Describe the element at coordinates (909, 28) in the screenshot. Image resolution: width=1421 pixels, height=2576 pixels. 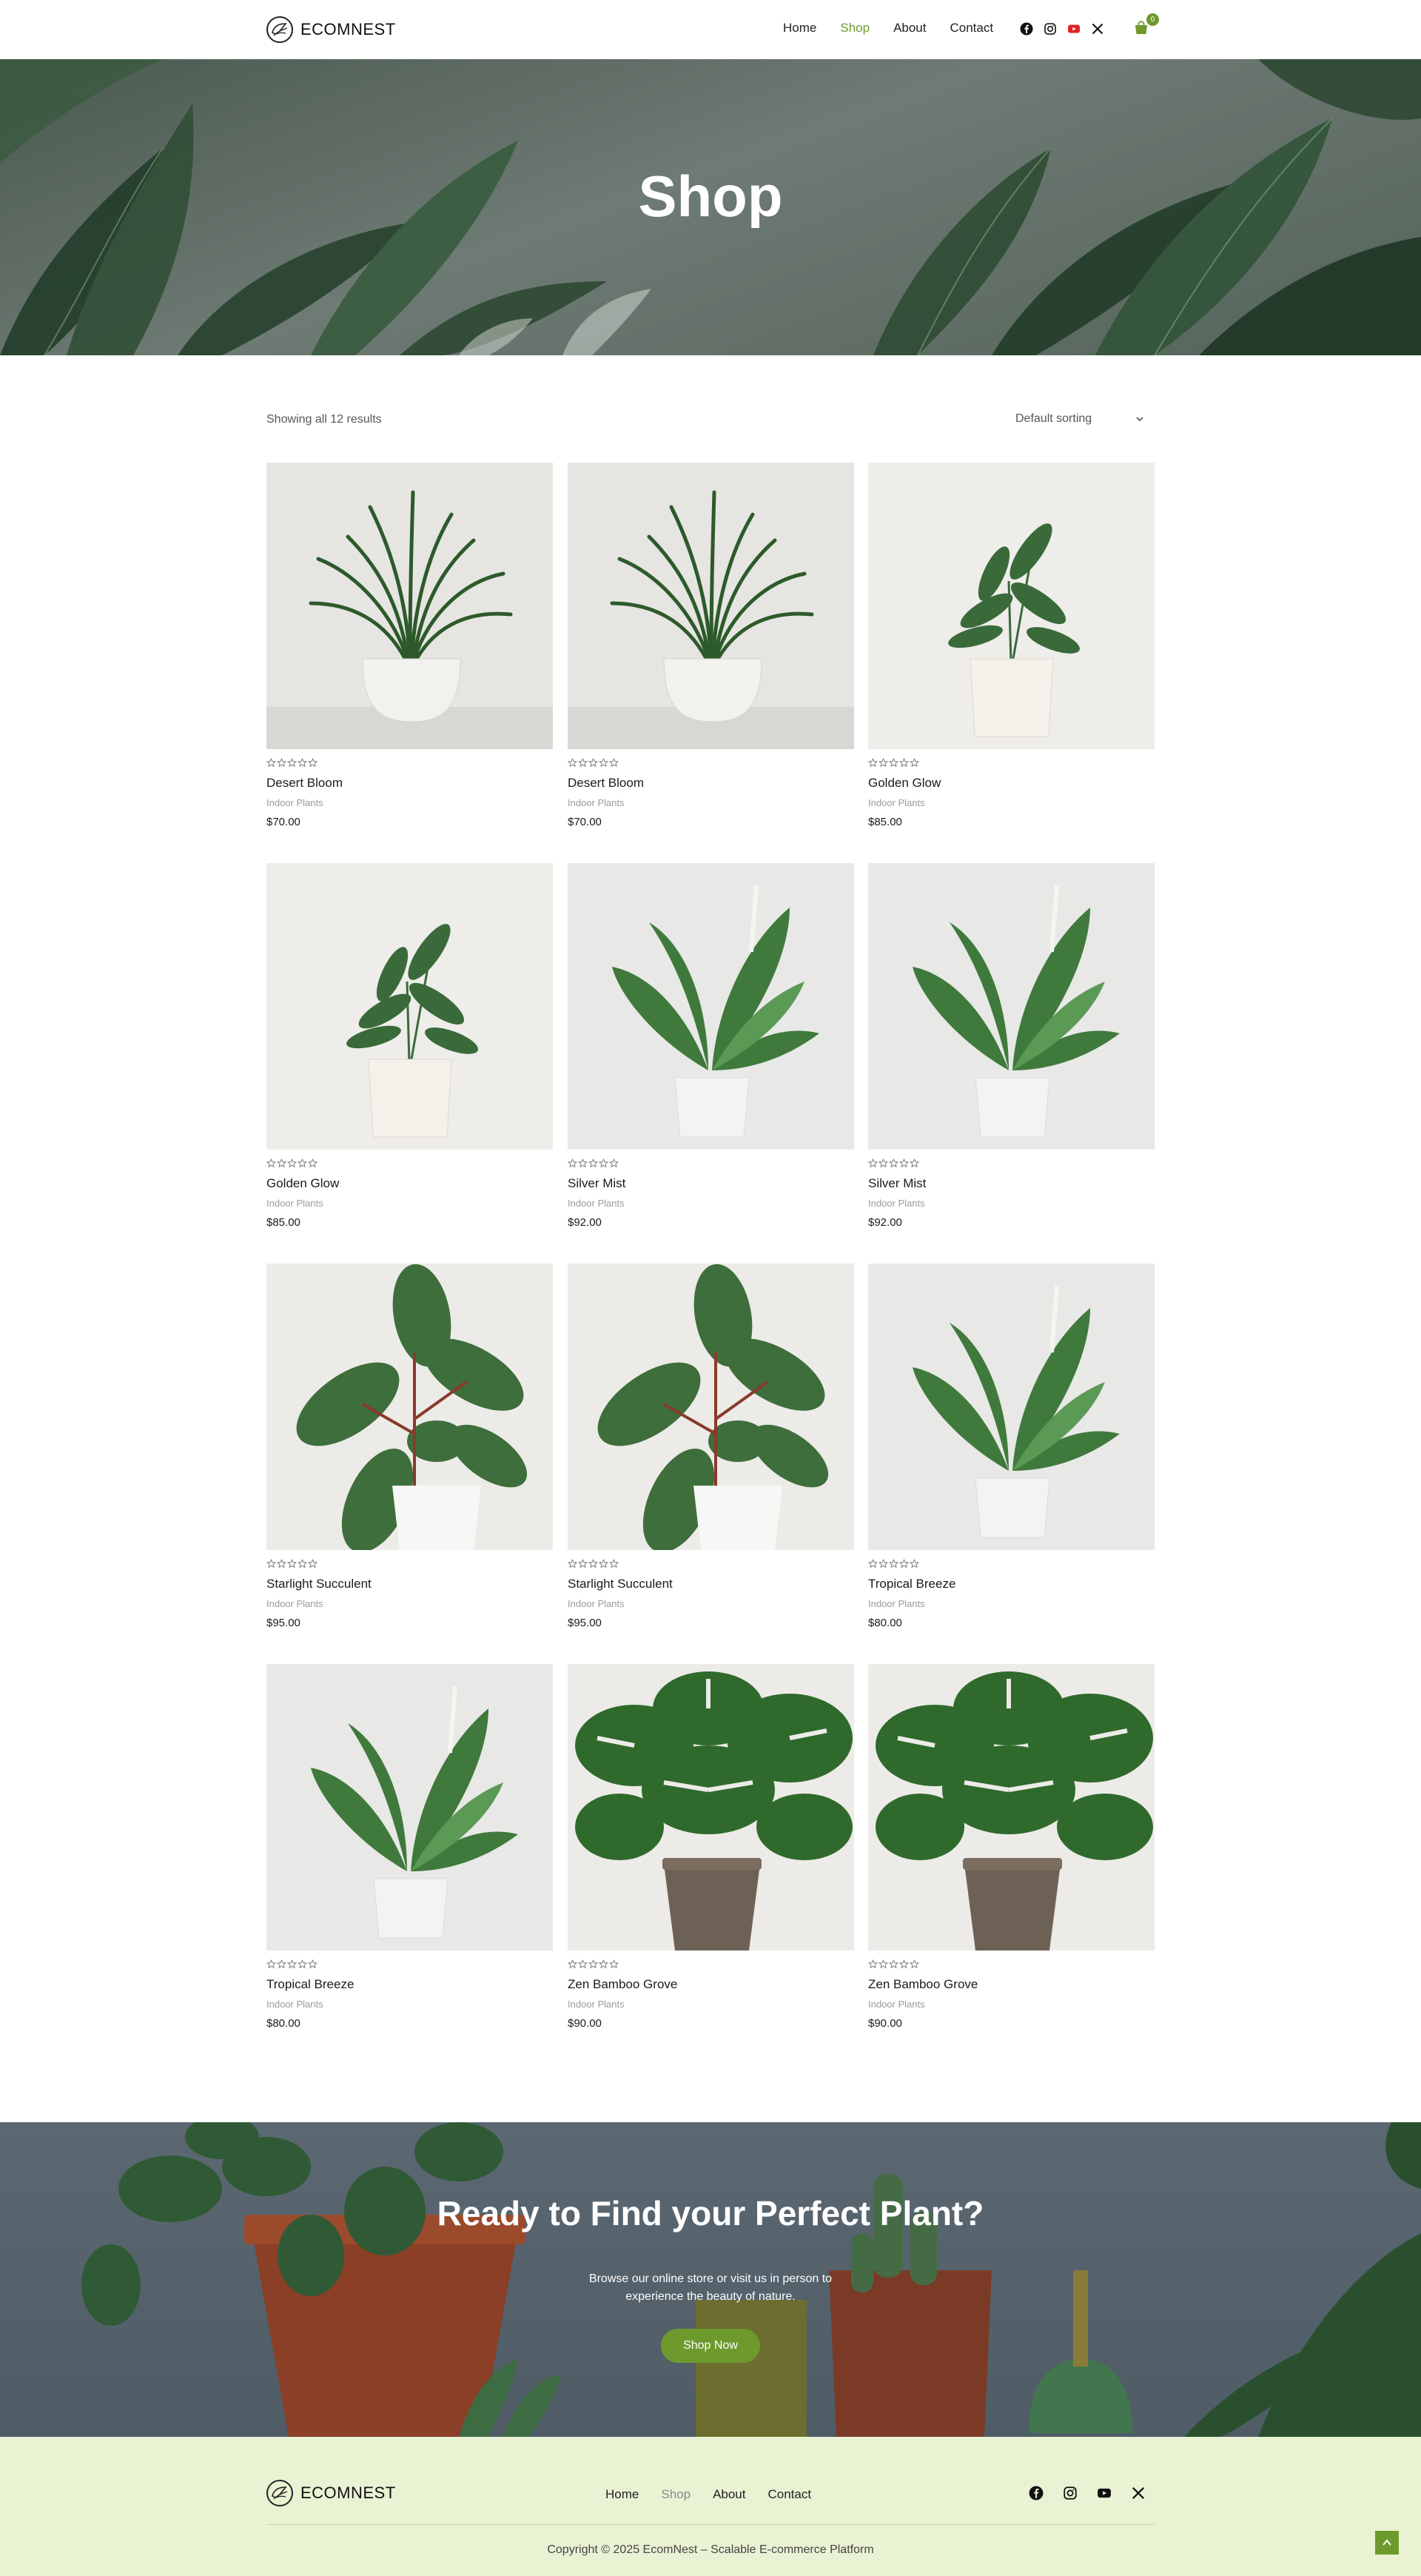
I see `nav-about: About` at that location.